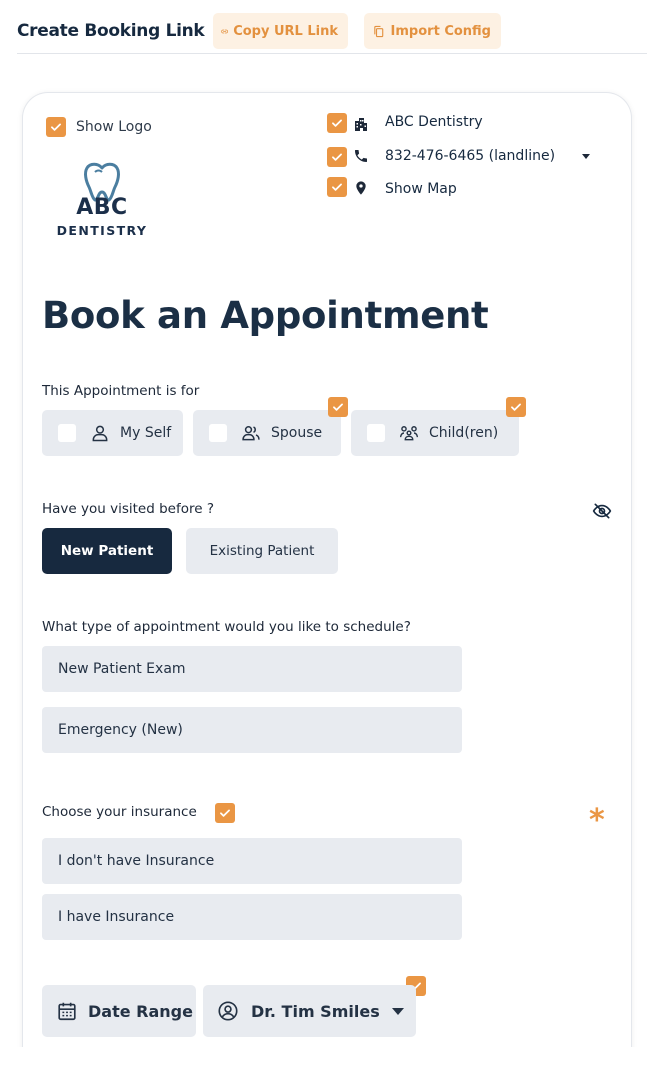 The height and width of the screenshot is (1082, 647). What do you see at coordinates (379, 31) in the screenshot?
I see `copy-icon` at bounding box center [379, 31].